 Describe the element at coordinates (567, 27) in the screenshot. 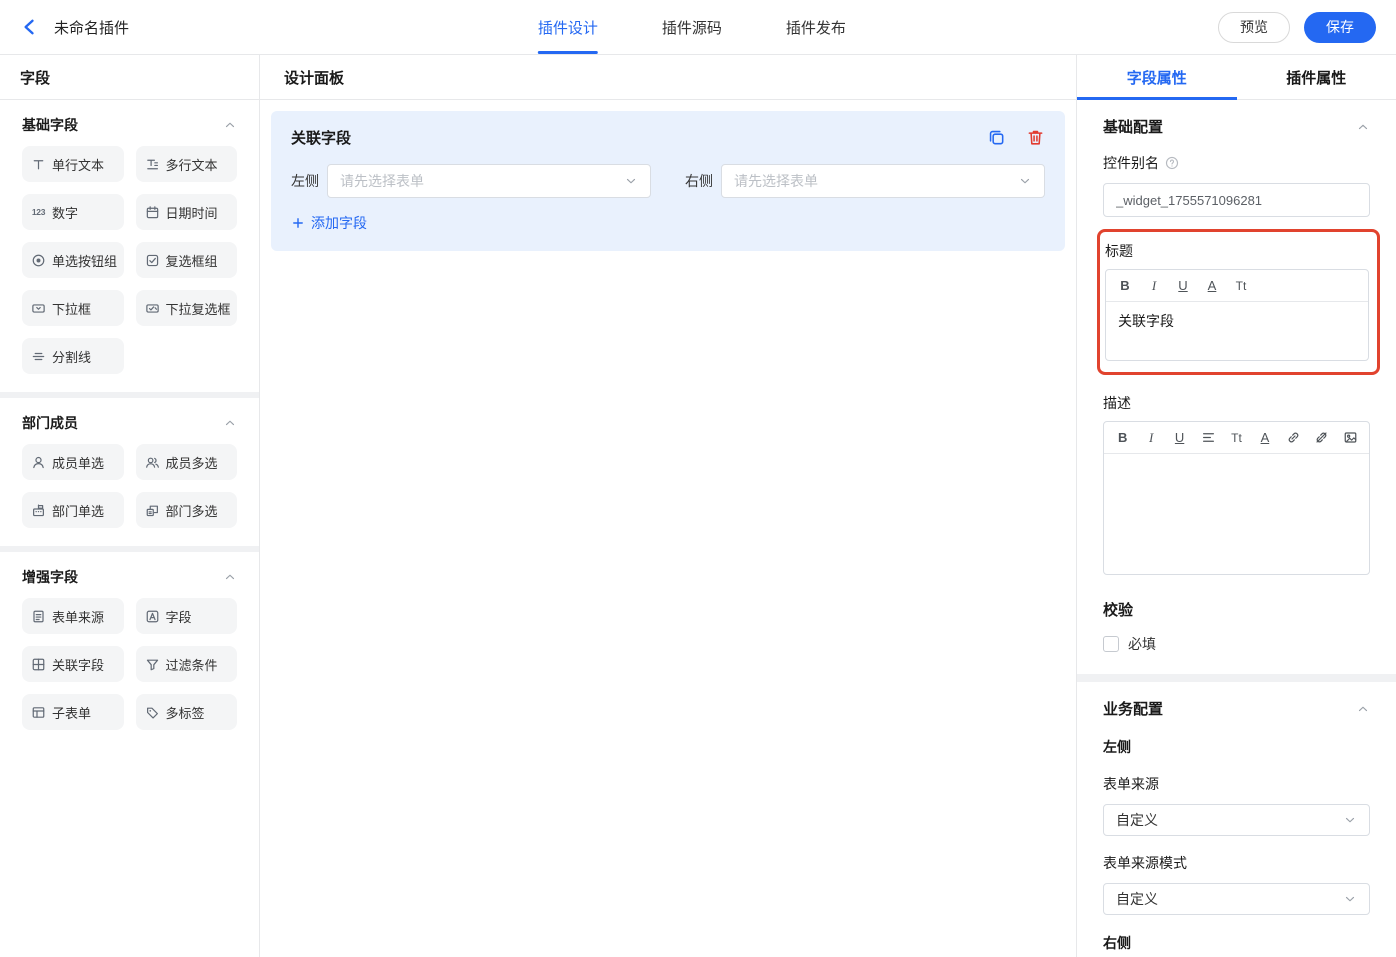

I see `tab-plugin-design: 插件设计` at that location.